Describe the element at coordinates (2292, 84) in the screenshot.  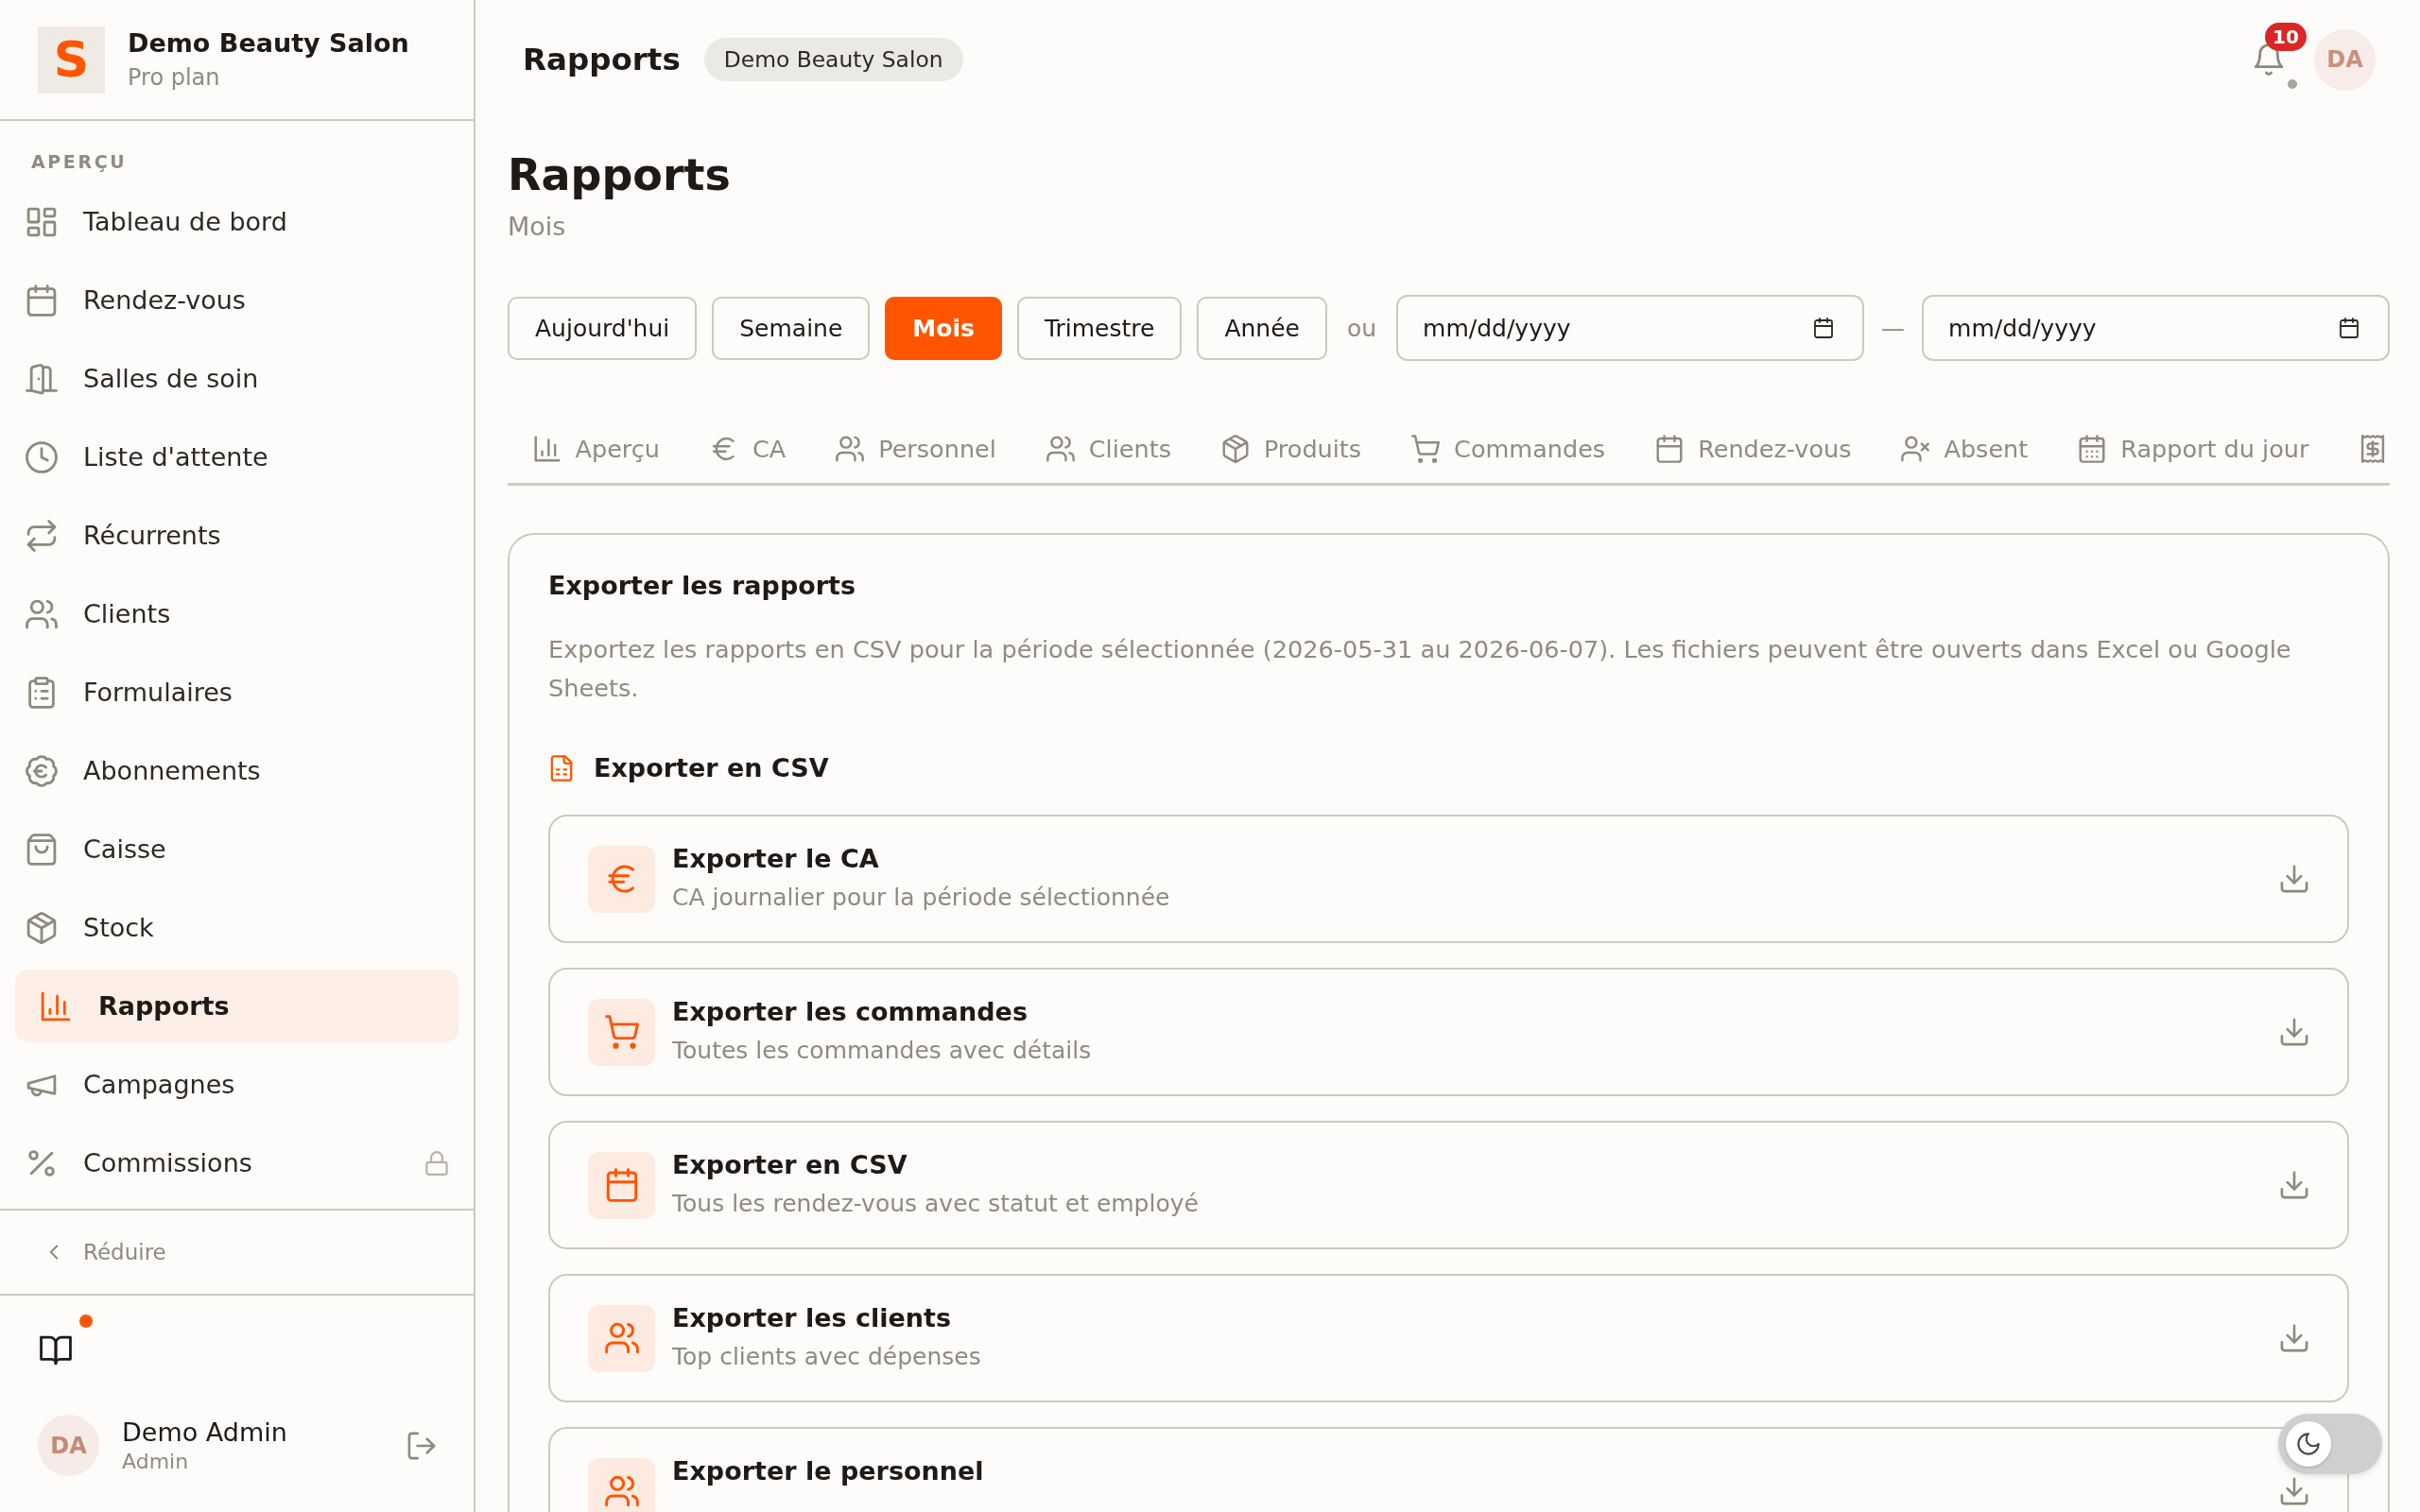
I see `status-dot-icon` at that location.